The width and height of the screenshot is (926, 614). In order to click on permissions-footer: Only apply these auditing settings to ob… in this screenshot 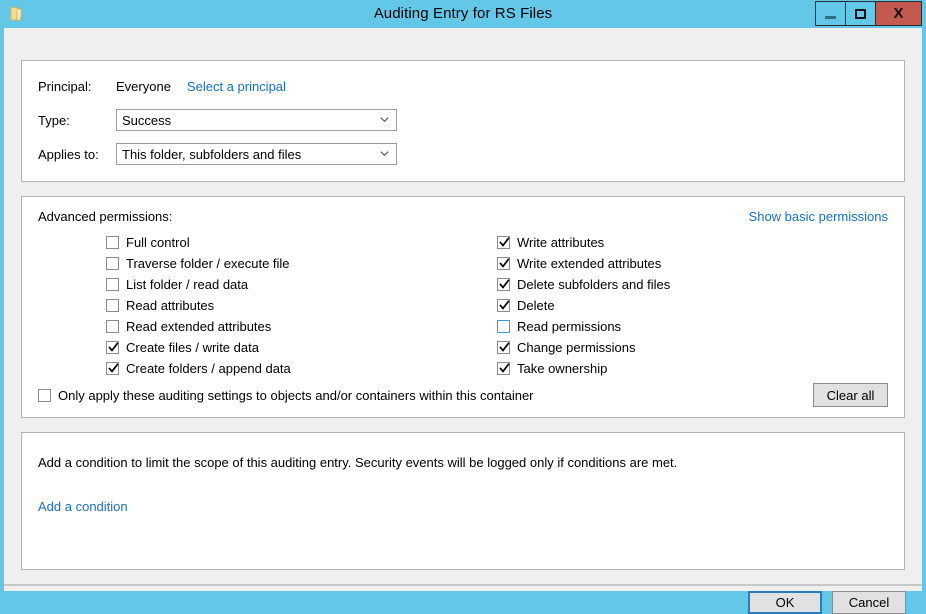, I will do `click(463, 395)`.